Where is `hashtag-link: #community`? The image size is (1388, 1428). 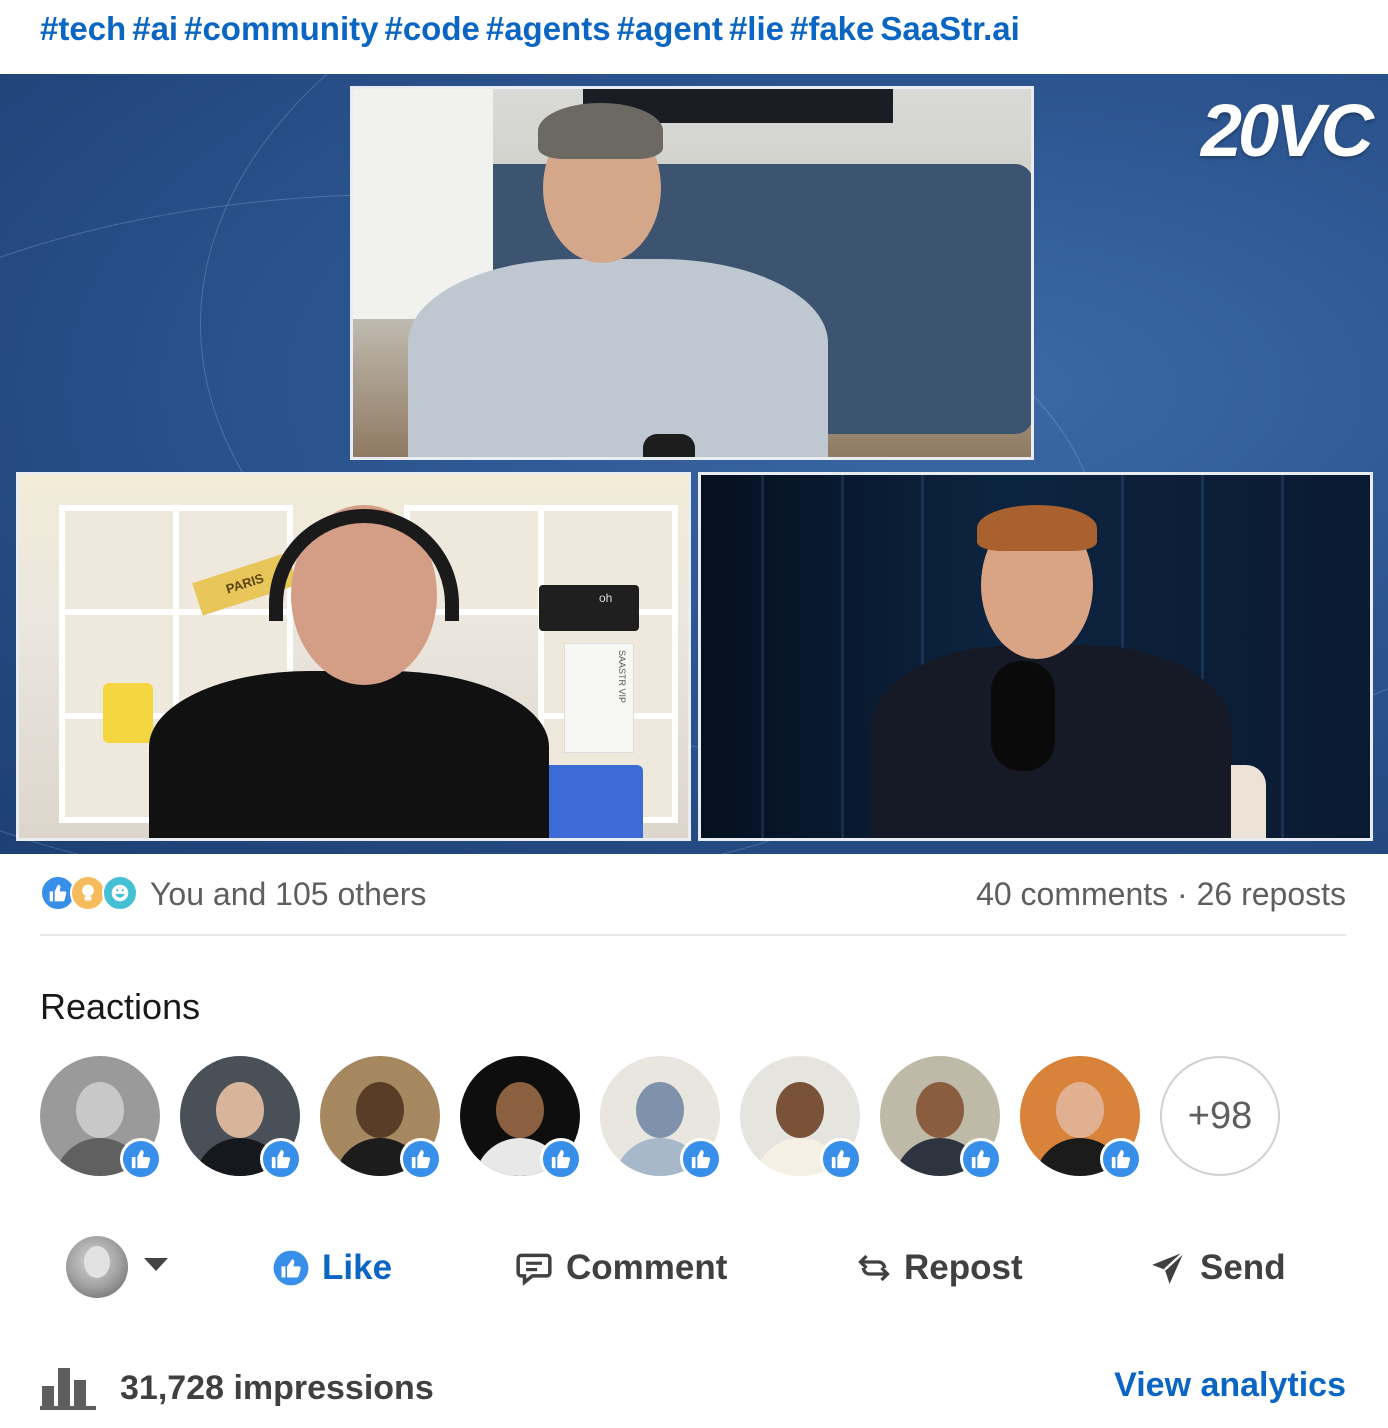
hashtag-link: #community is located at coordinates (281, 28).